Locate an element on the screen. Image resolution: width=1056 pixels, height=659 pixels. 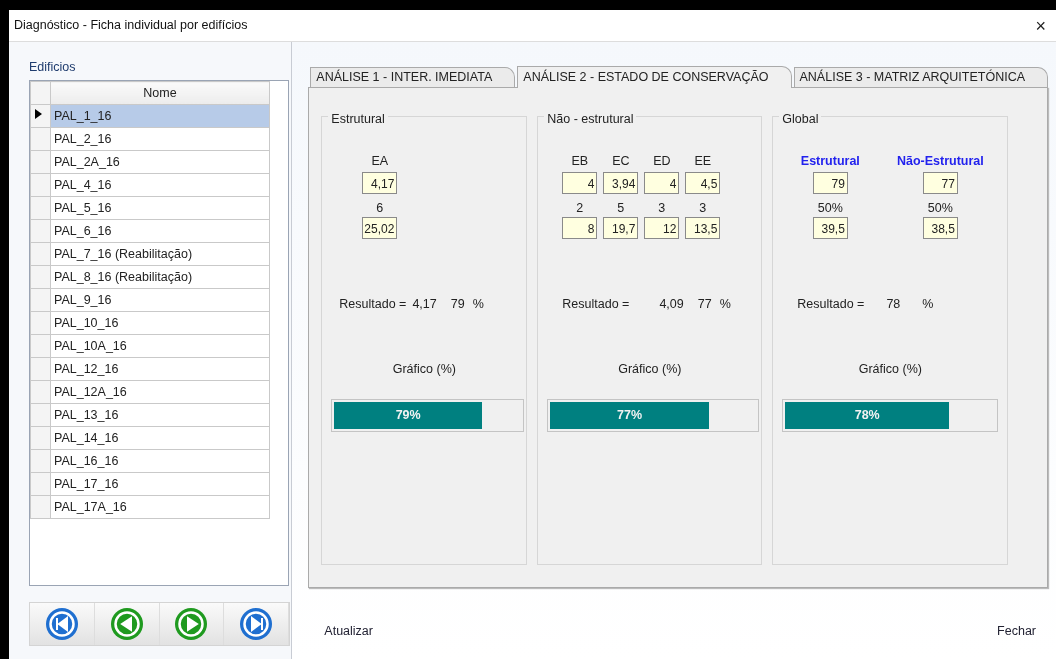
table-cell: PAL_12A_16 is located at coordinates (160, 392).